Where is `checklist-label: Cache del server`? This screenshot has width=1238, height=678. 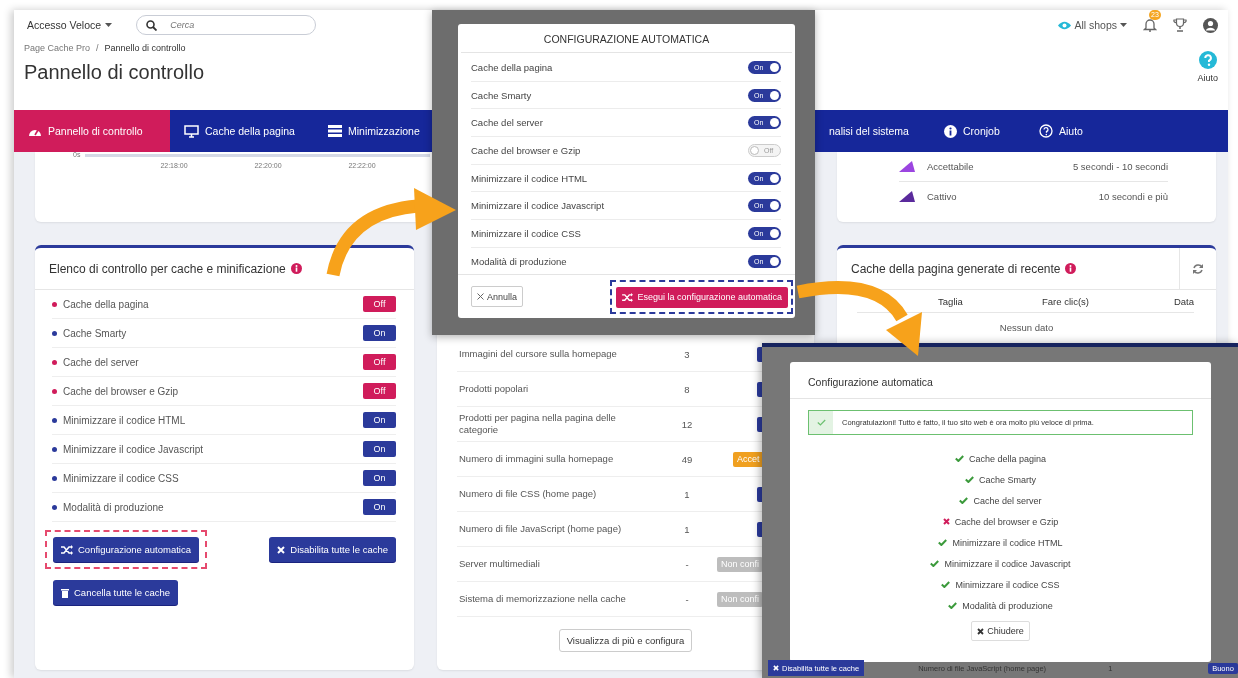 checklist-label: Cache del server is located at coordinates (101, 362).